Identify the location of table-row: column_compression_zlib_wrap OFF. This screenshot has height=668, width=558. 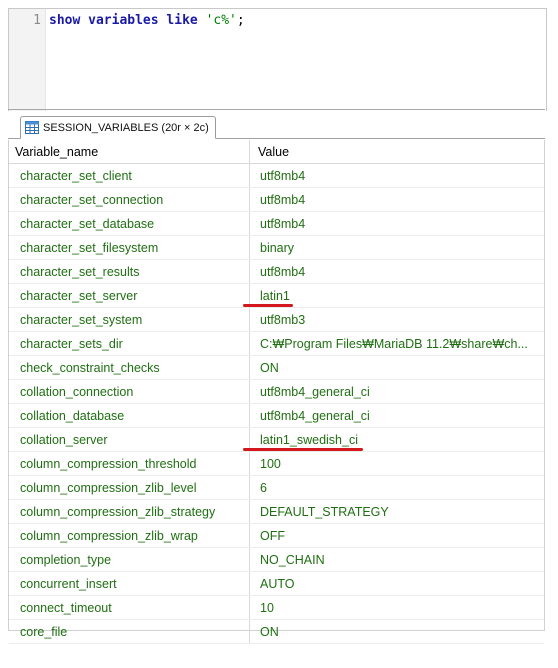
(276, 535).